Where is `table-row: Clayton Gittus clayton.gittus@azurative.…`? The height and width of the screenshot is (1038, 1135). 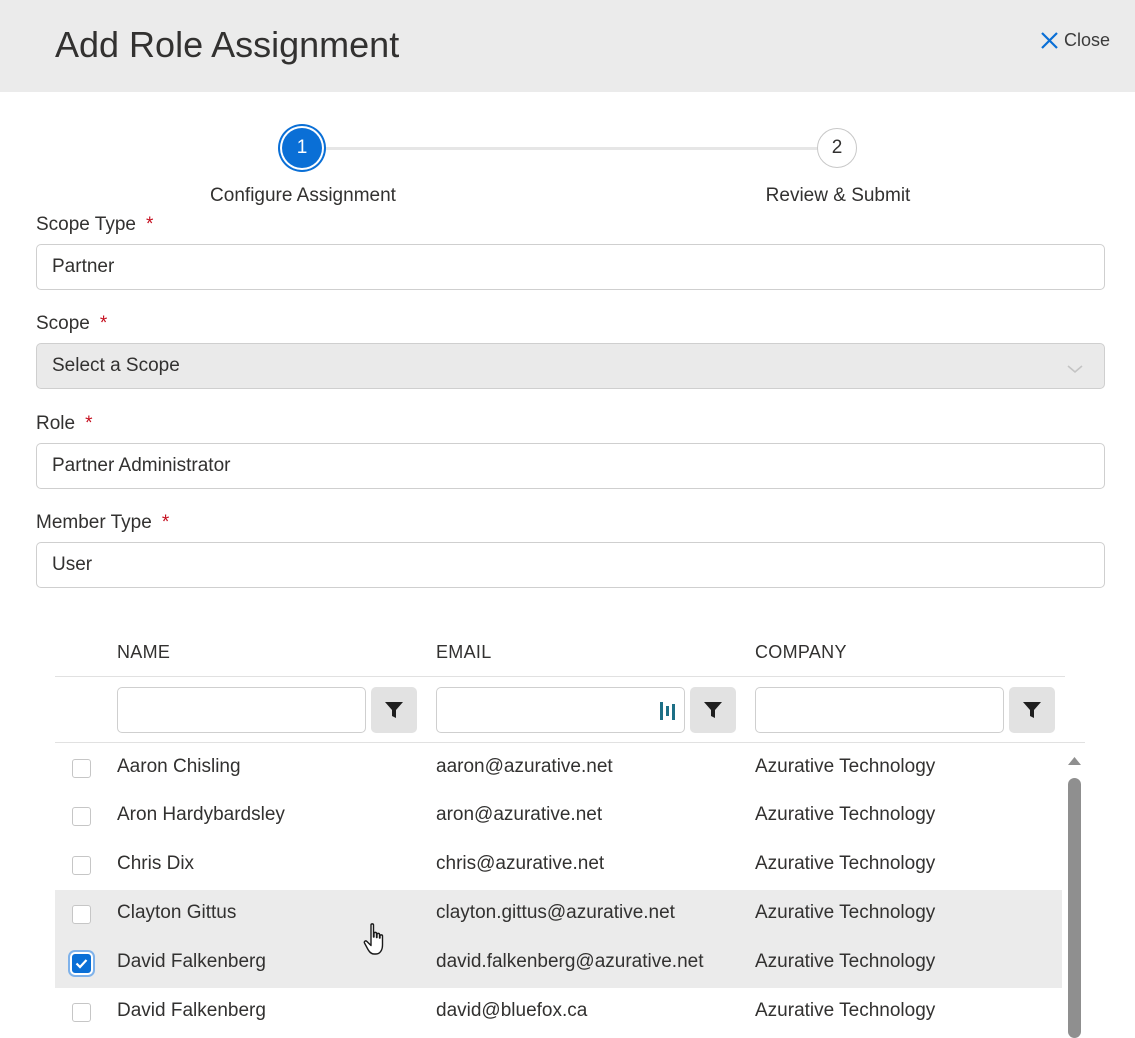
table-row: Clayton Gittus clayton.gittus@azurative.… is located at coordinates (558, 914).